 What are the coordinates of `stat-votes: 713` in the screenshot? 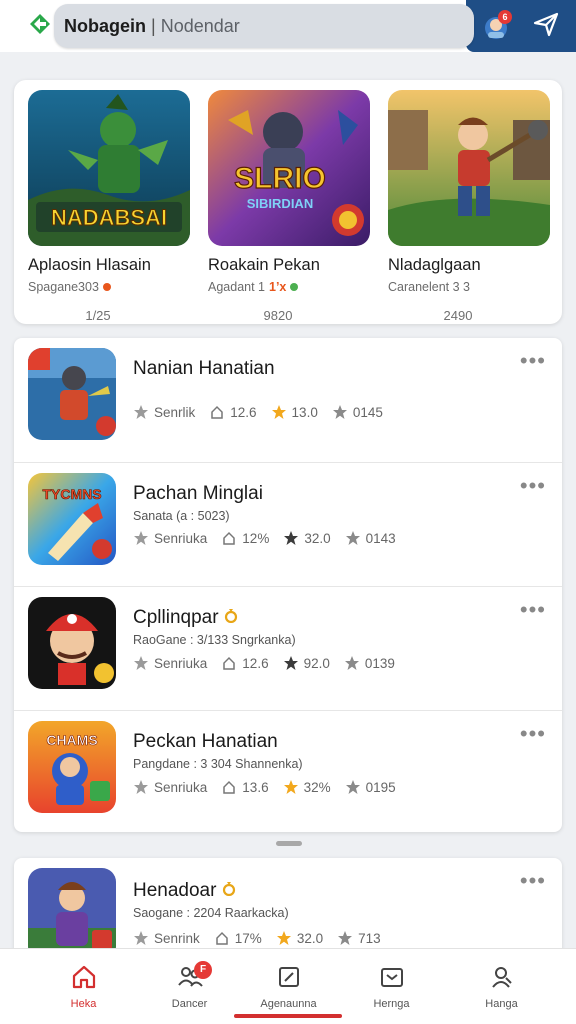 It's located at (359, 938).